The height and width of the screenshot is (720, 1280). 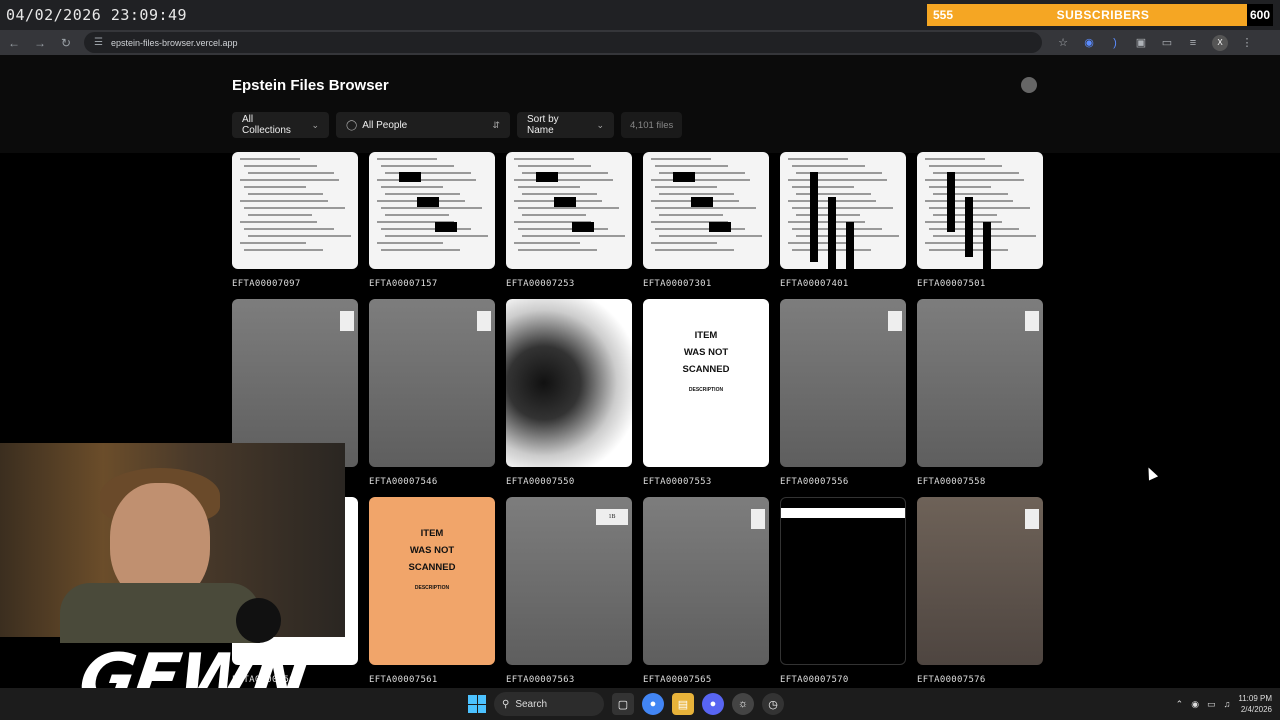 What do you see at coordinates (1089, 43) in the screenshot?
I see `extension-icon: ◉` at bounding box center [1089, 43].